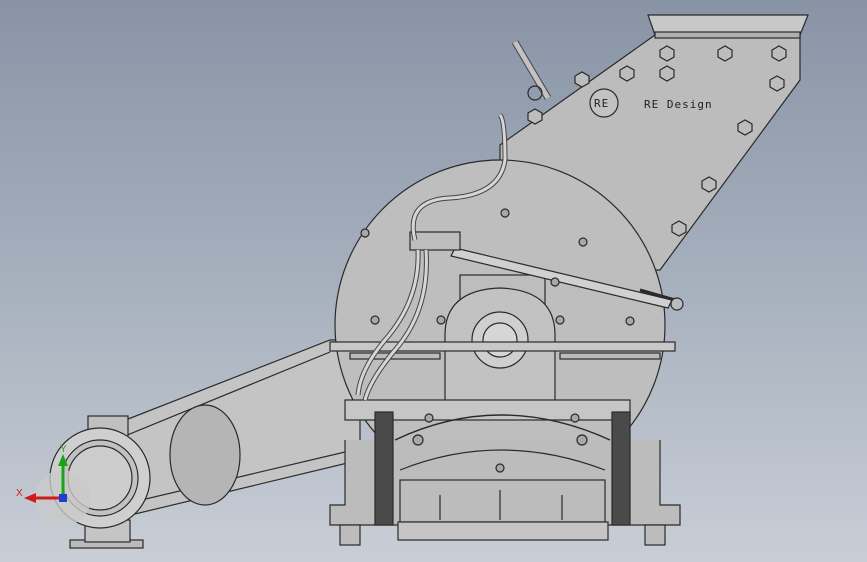  I want to click on logo-text: RE Design, so click(678, 104).